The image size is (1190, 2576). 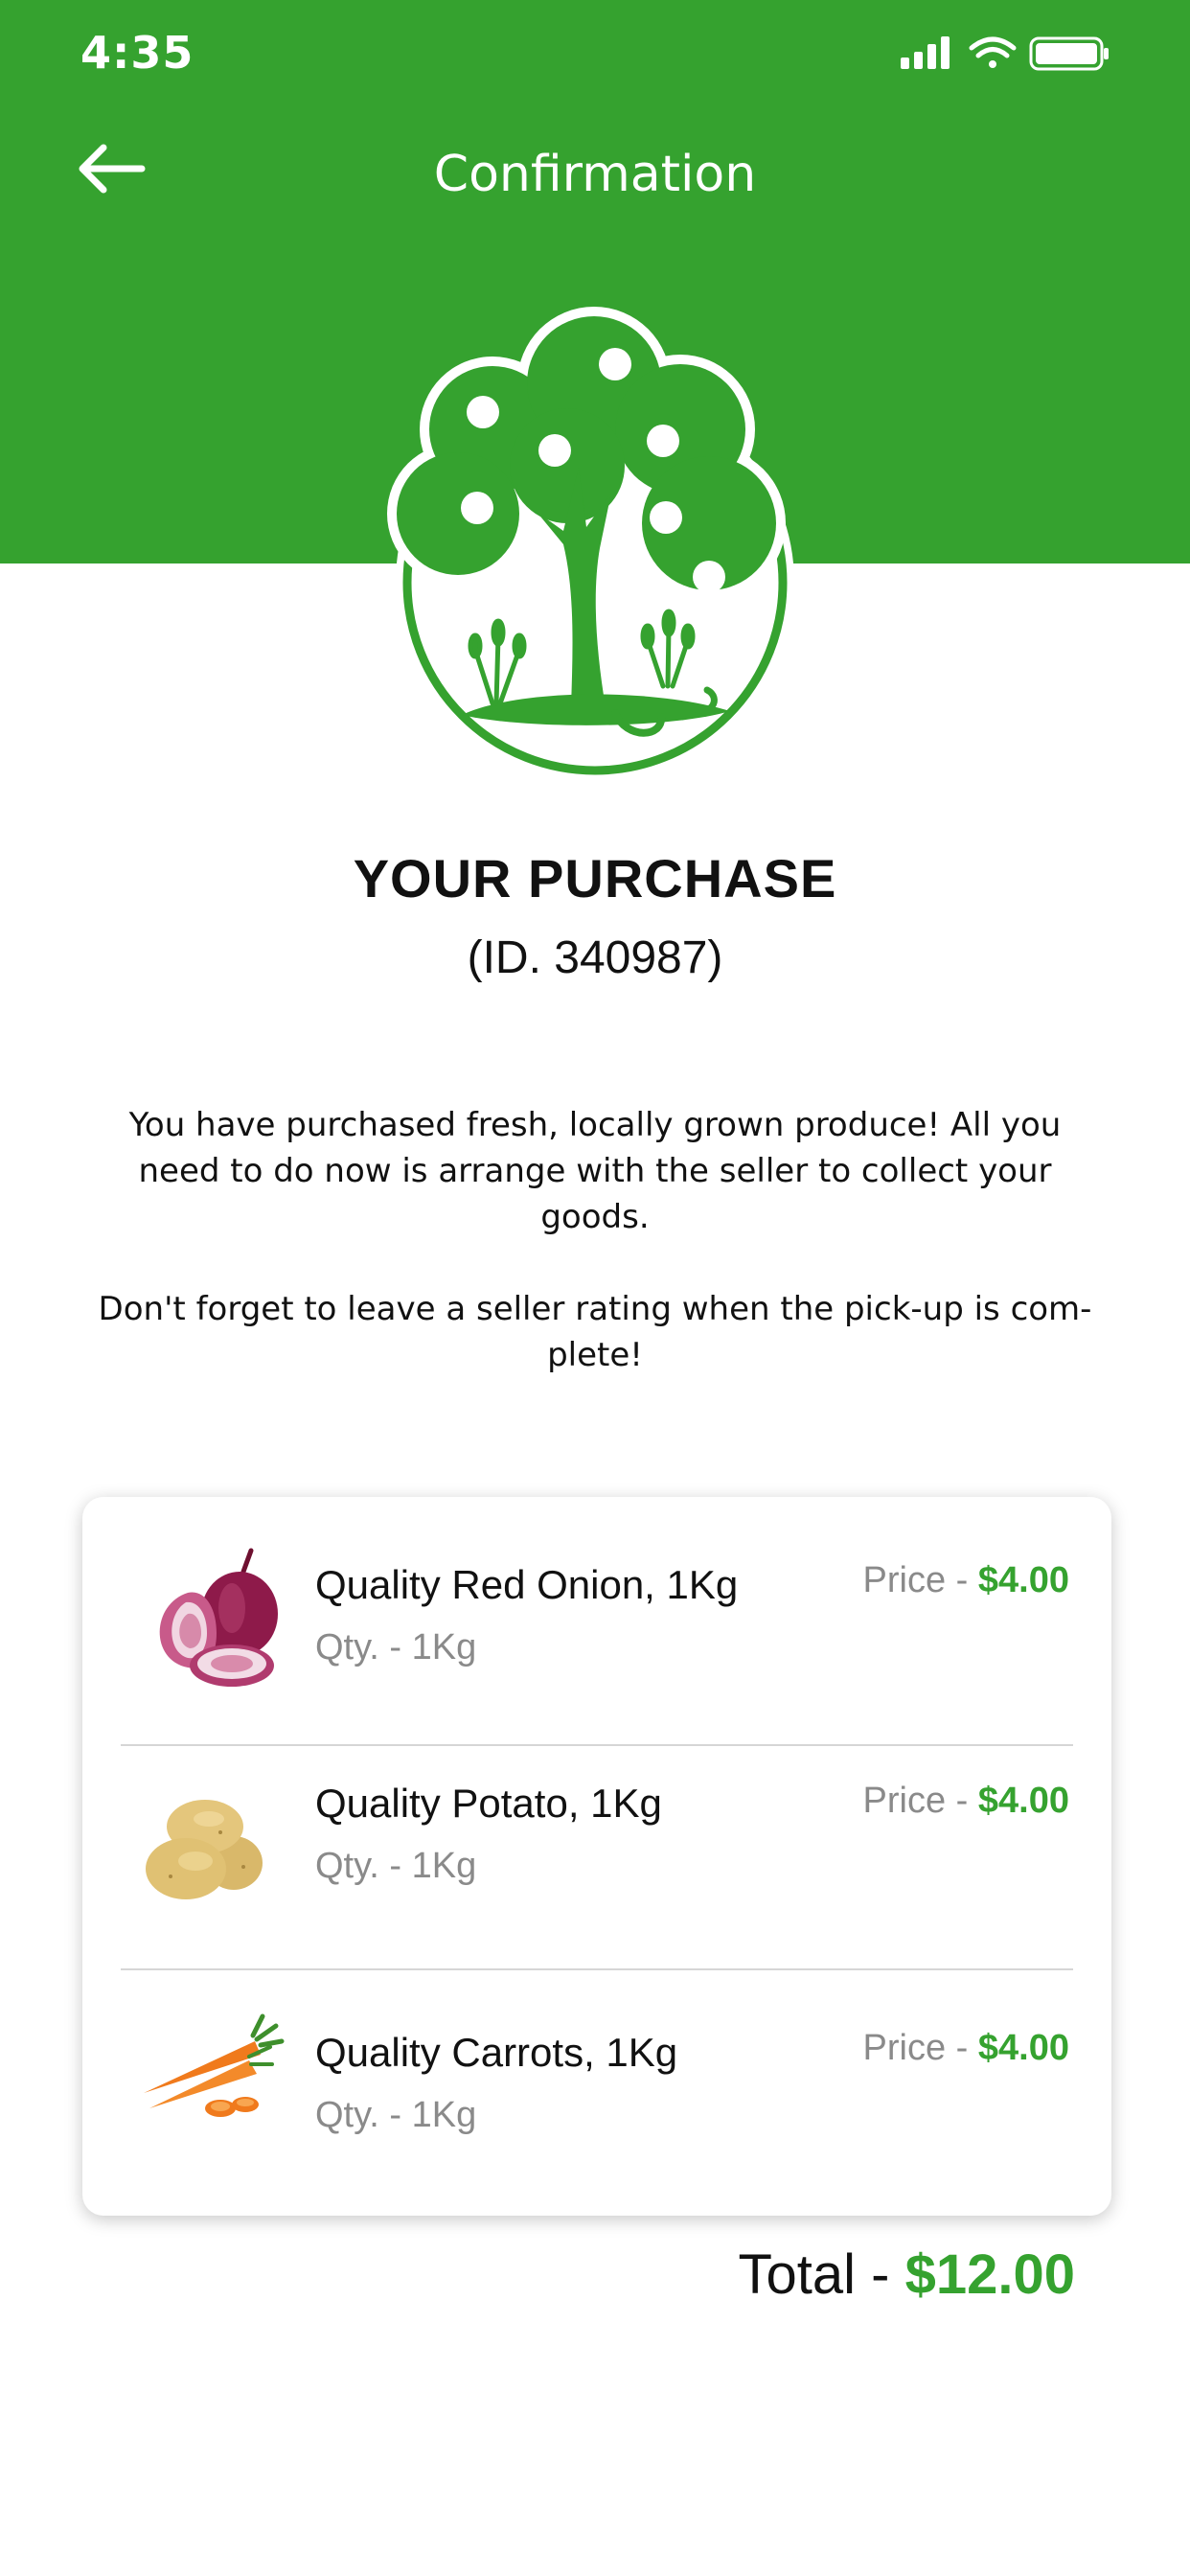 I want to click on potato-image, so click(x=205, y=1849).